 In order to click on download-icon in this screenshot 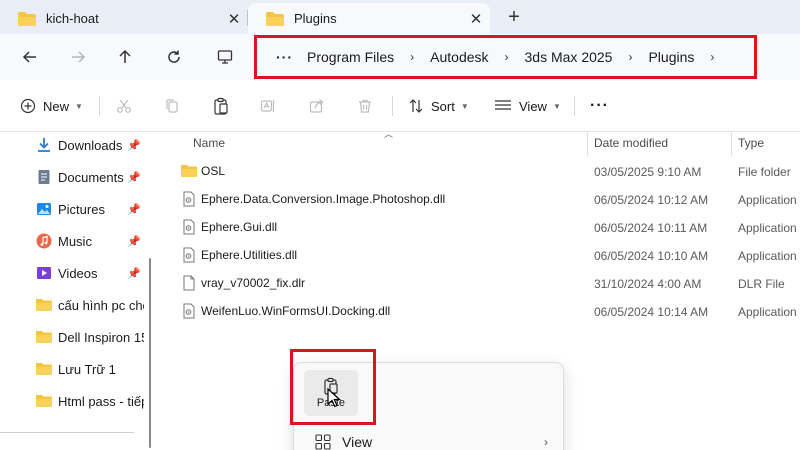, I will do `click(44, 145)`.